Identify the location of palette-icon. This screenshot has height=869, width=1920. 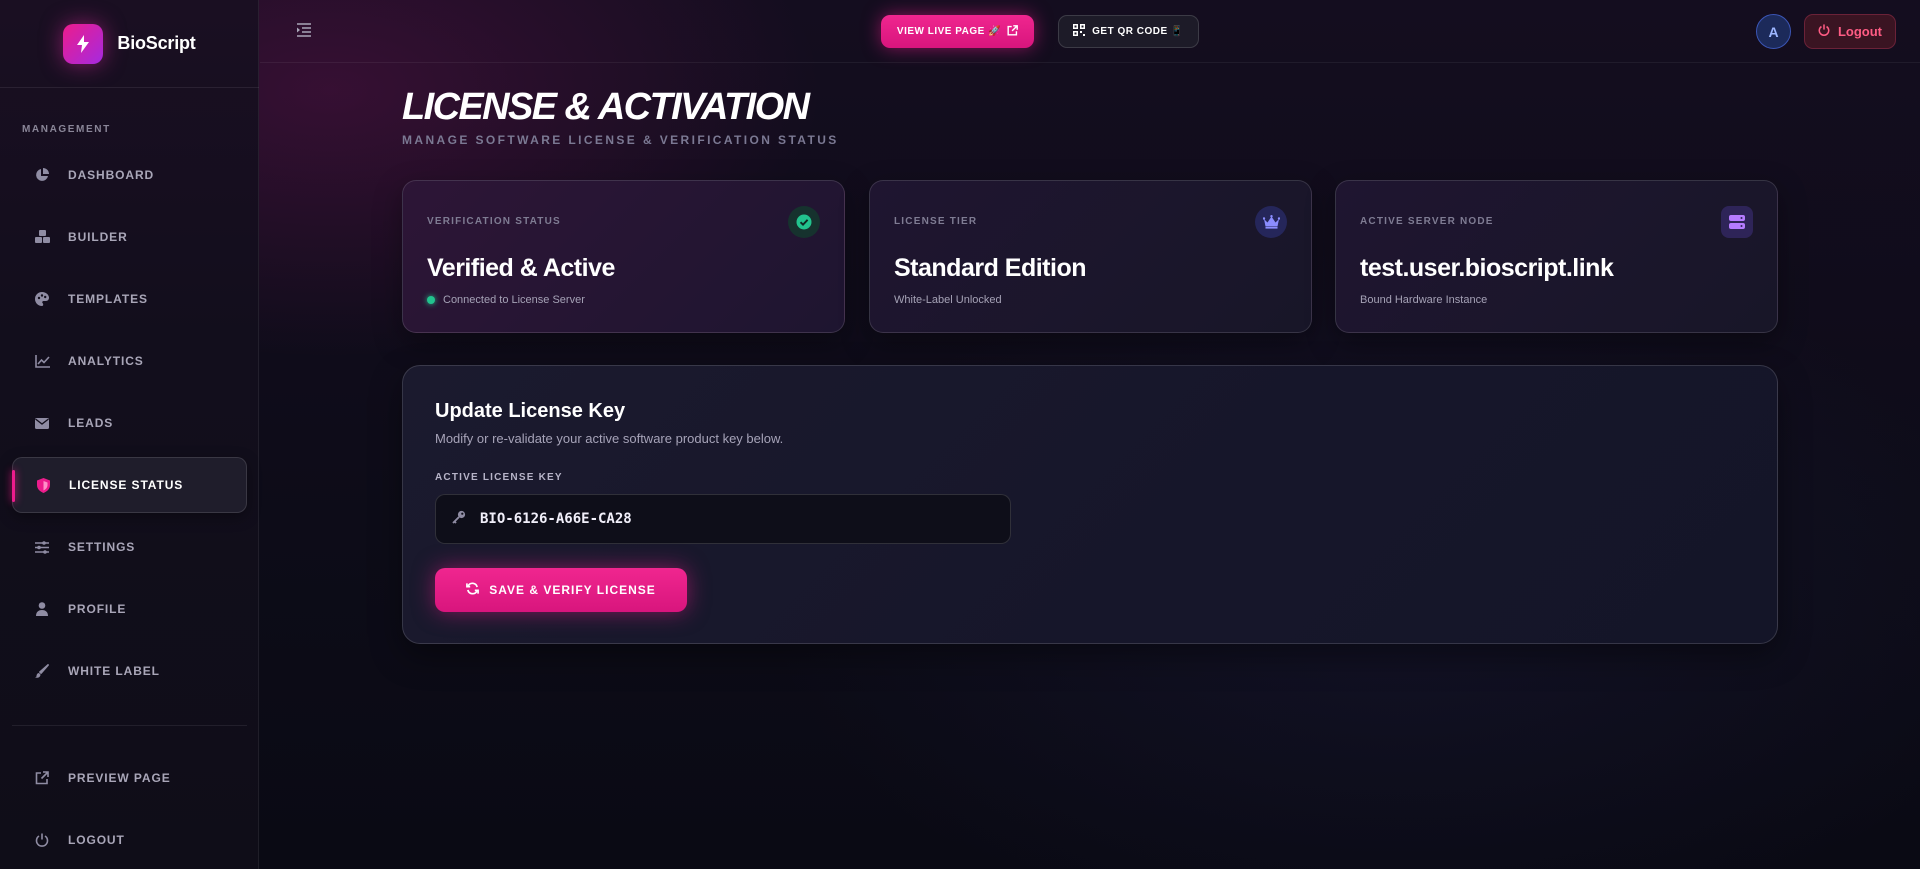
(42, 299).